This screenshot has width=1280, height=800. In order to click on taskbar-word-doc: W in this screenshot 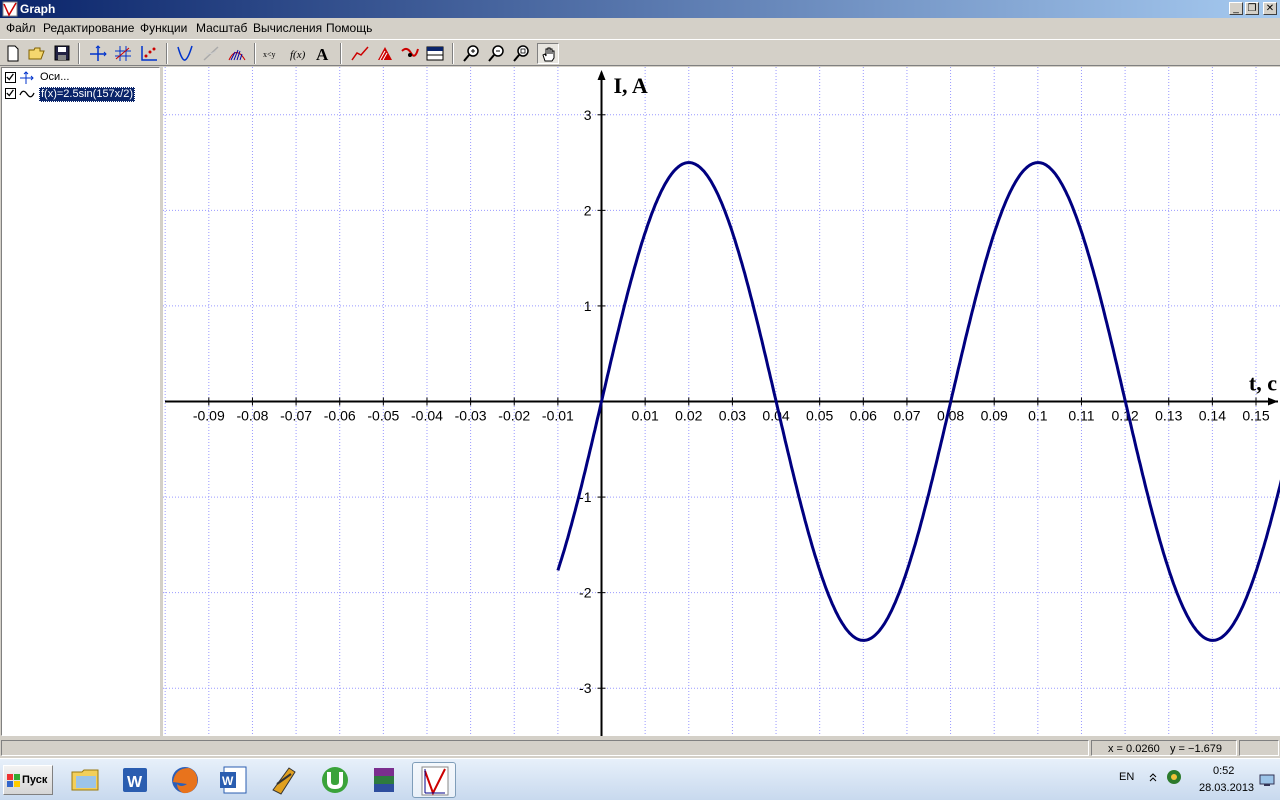, I will do `click(234, 780)`.